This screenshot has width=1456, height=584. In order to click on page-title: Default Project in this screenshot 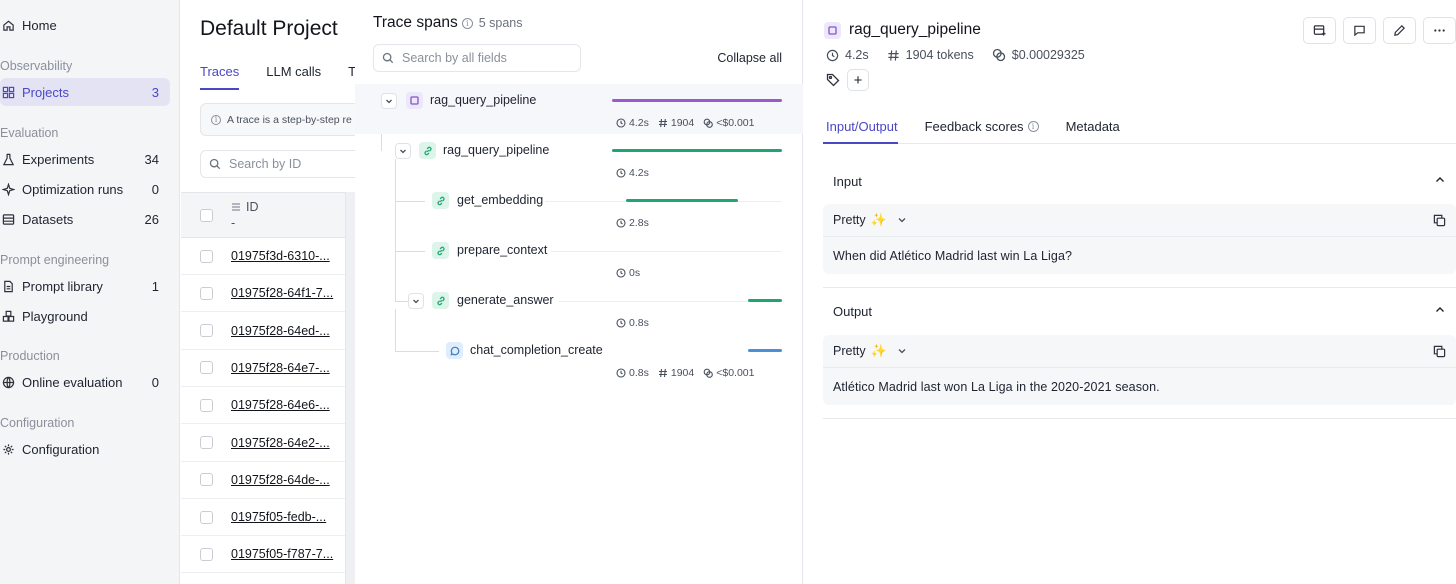, I will do `click(269, 28)`.